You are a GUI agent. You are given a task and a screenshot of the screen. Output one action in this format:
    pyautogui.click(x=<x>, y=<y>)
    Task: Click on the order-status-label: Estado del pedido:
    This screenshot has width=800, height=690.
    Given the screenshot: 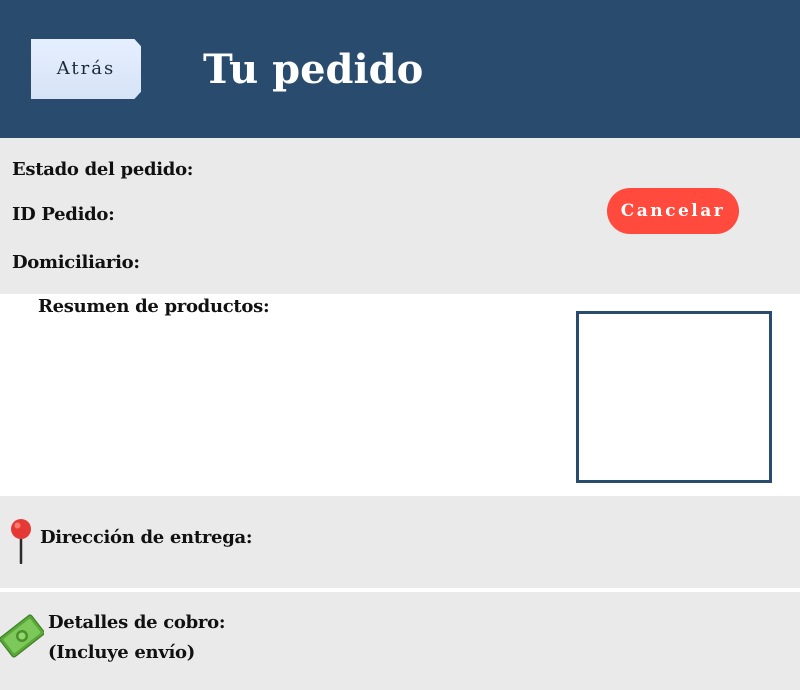 What is the action you would take?
    pyautogui.click(x=103, y=169)
    